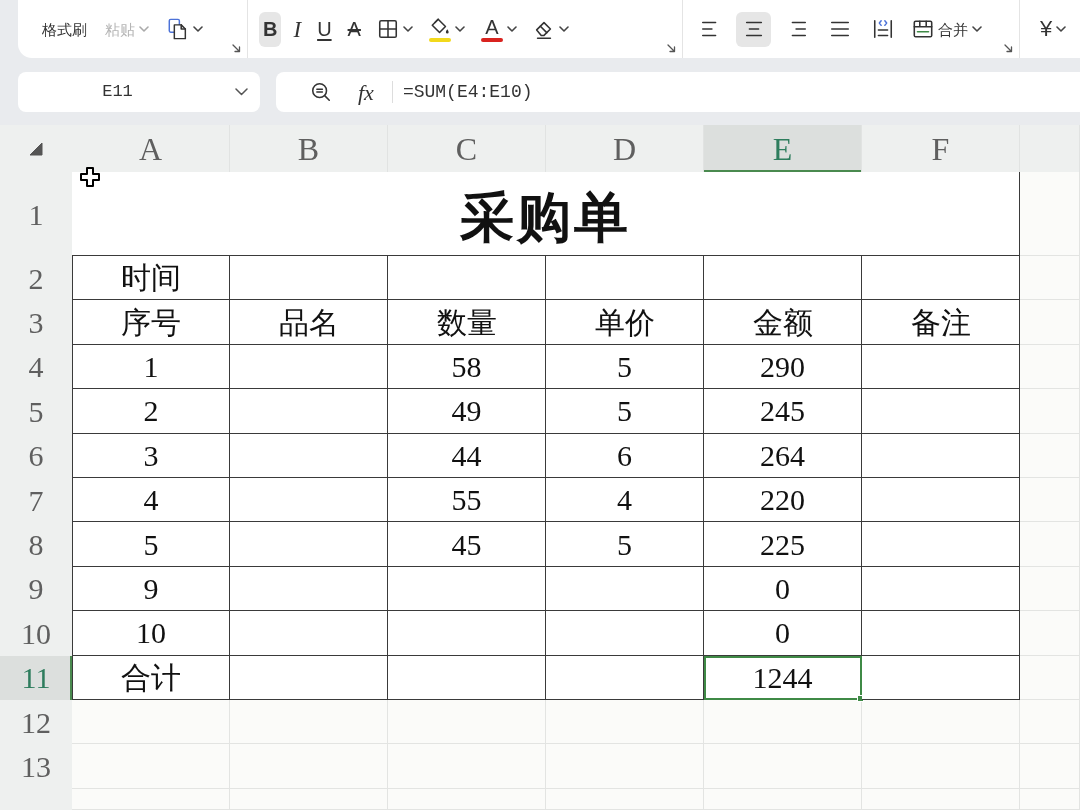  Describe the element at coordinates (321, 92) in the screenshot. I see `zoom-icon` at that location.